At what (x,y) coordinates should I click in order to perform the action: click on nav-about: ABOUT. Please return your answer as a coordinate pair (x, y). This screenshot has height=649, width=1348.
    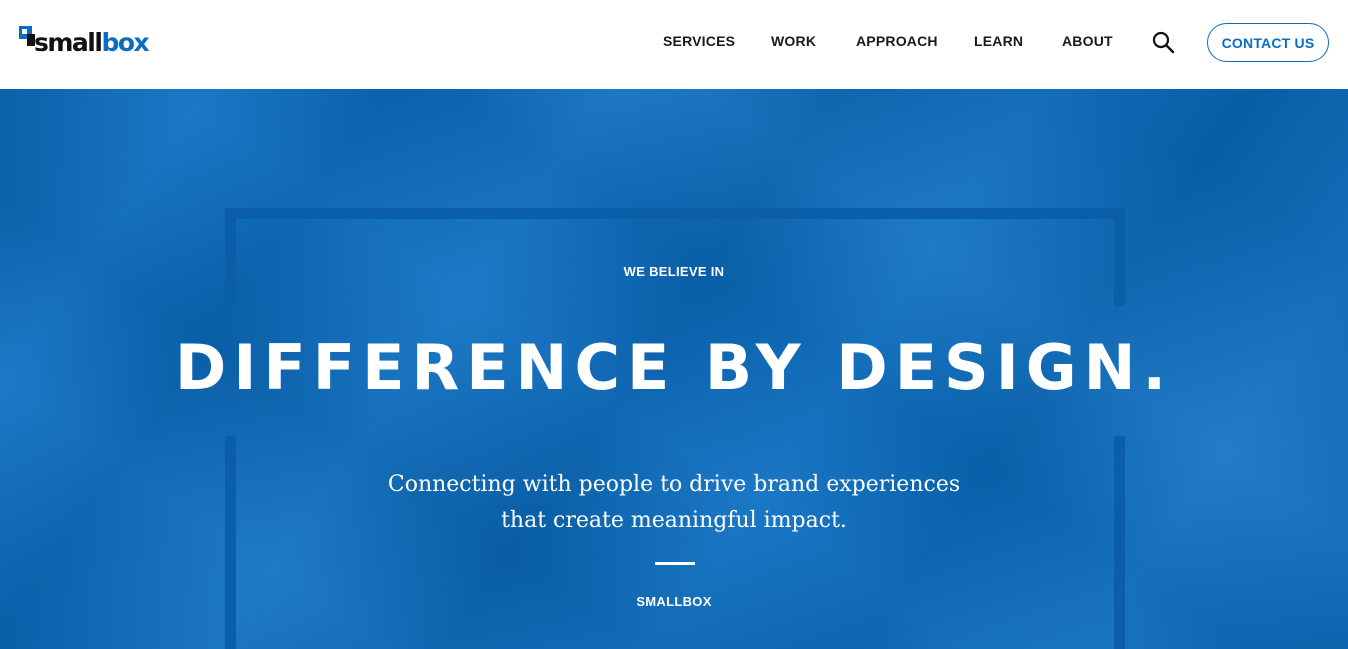
    Looking at the image, I should click on (1087, 41).